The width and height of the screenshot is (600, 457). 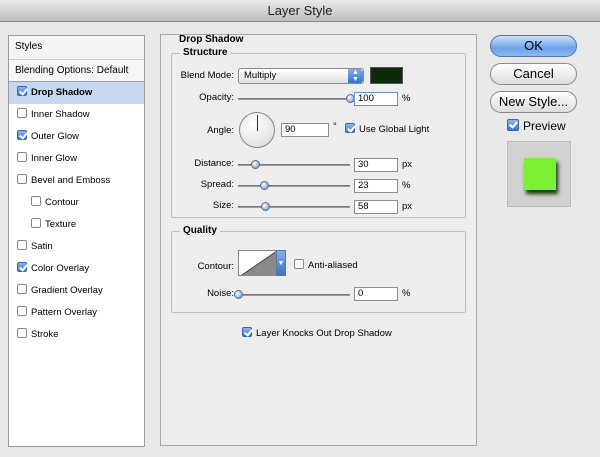 I want to click on distance-slider-knob, so click(x=255, y=164).